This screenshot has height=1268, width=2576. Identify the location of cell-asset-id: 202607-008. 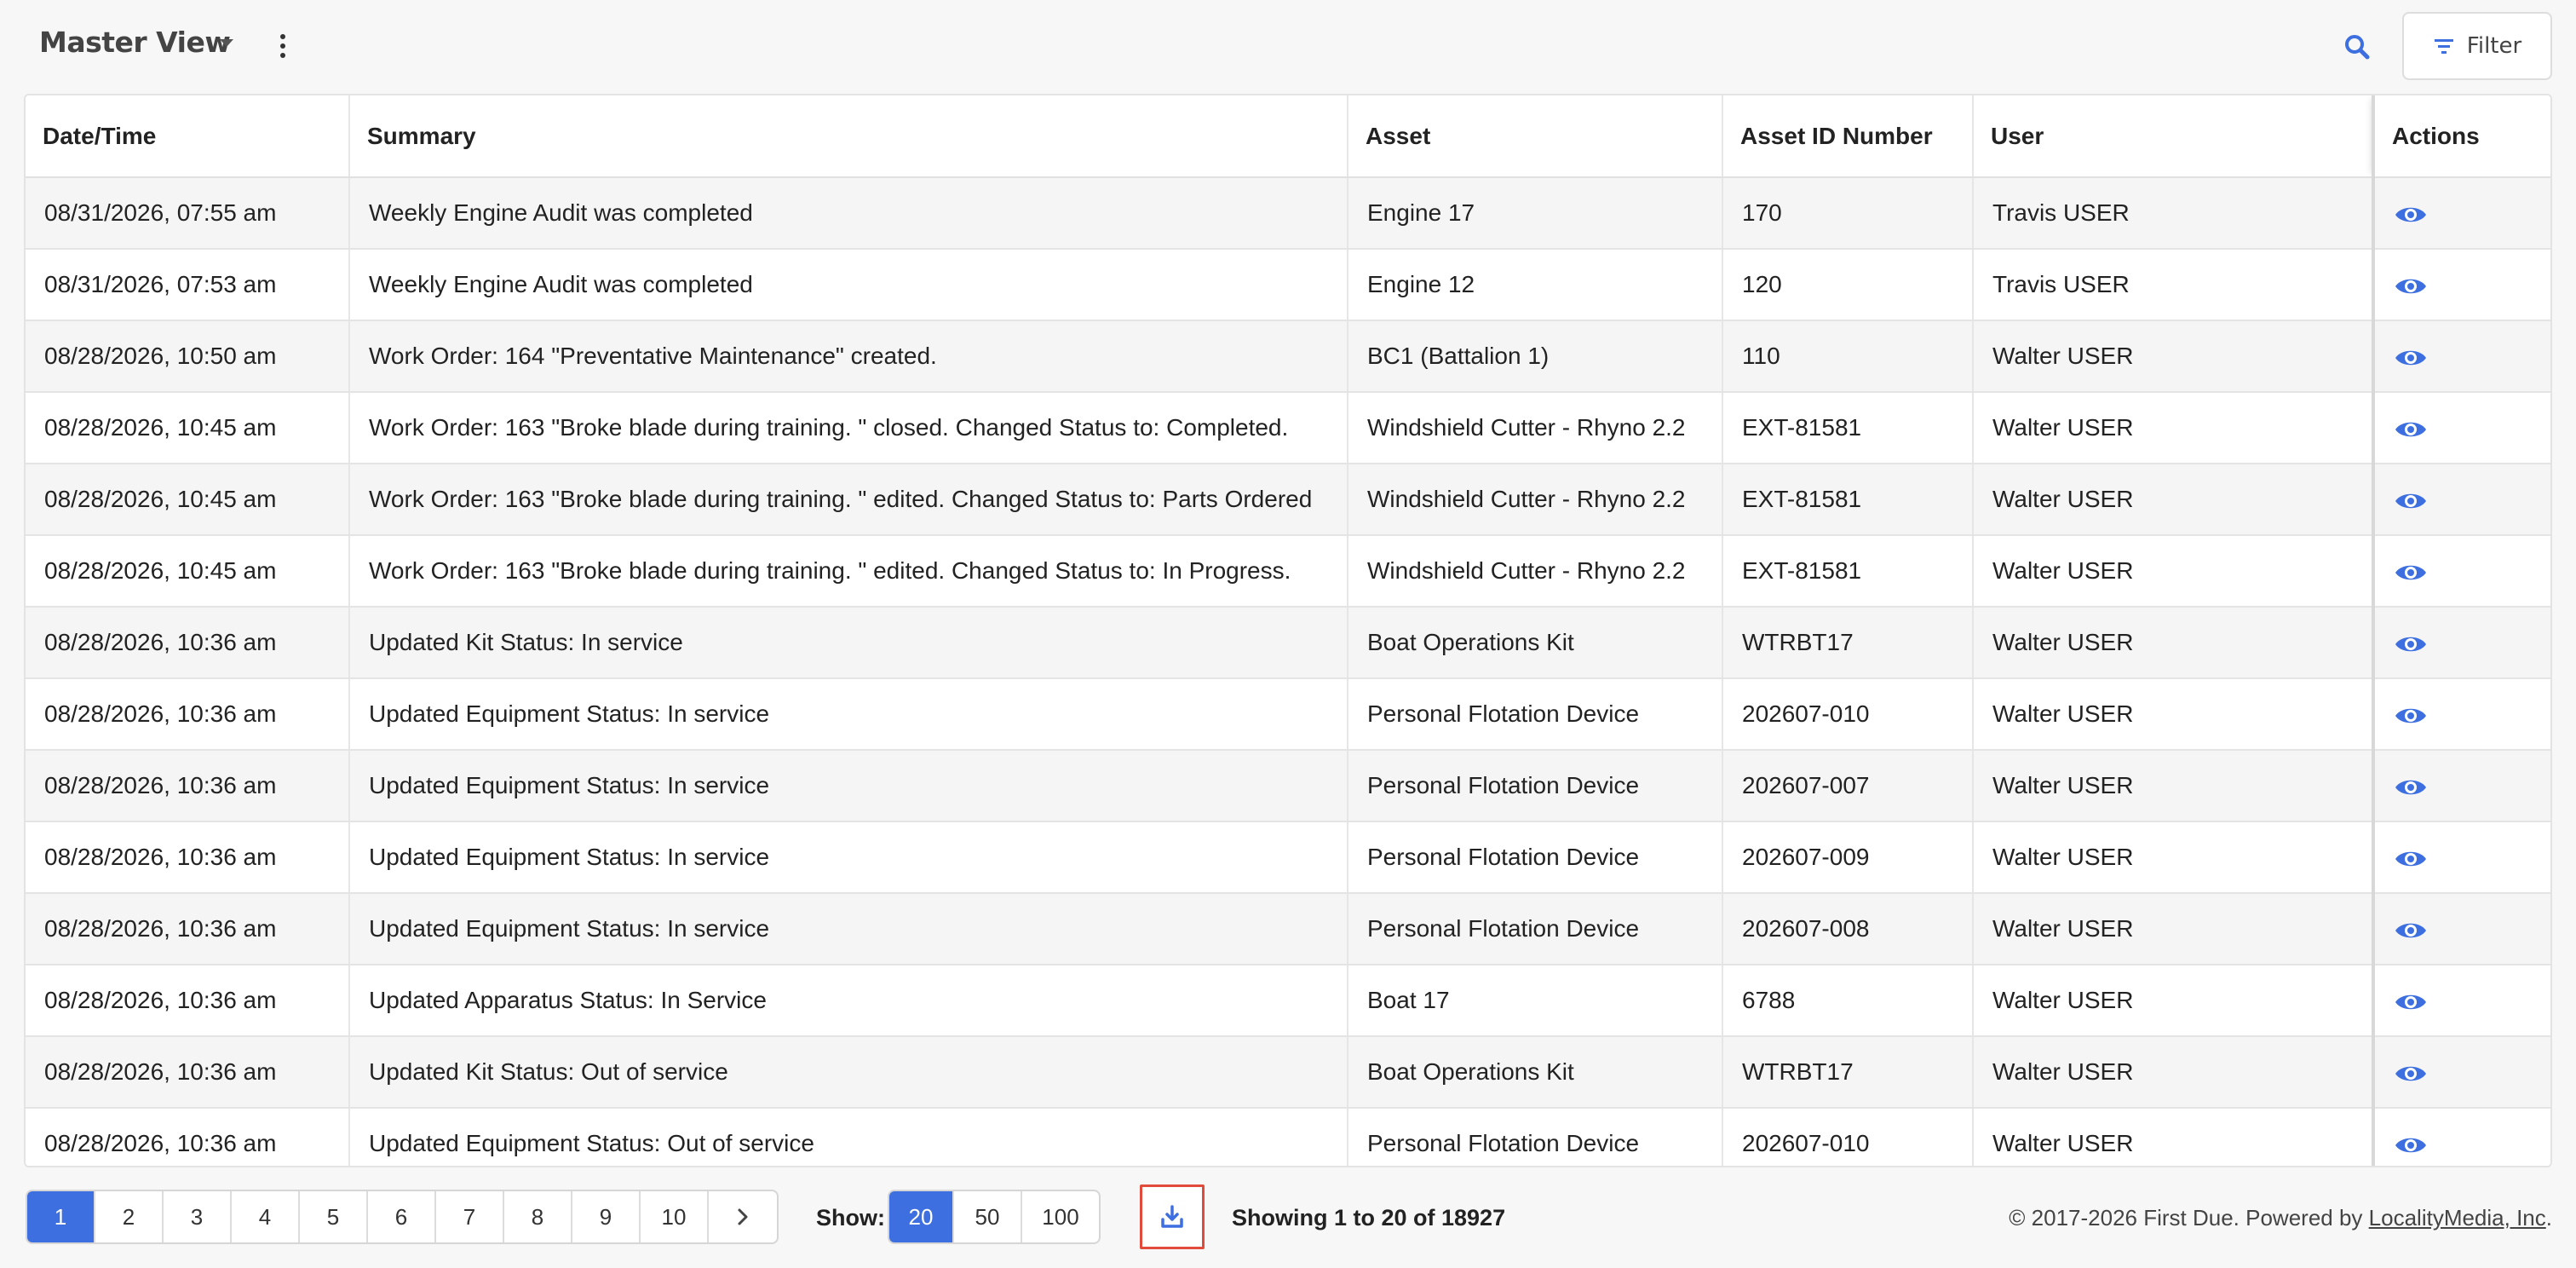
(1848, 929).